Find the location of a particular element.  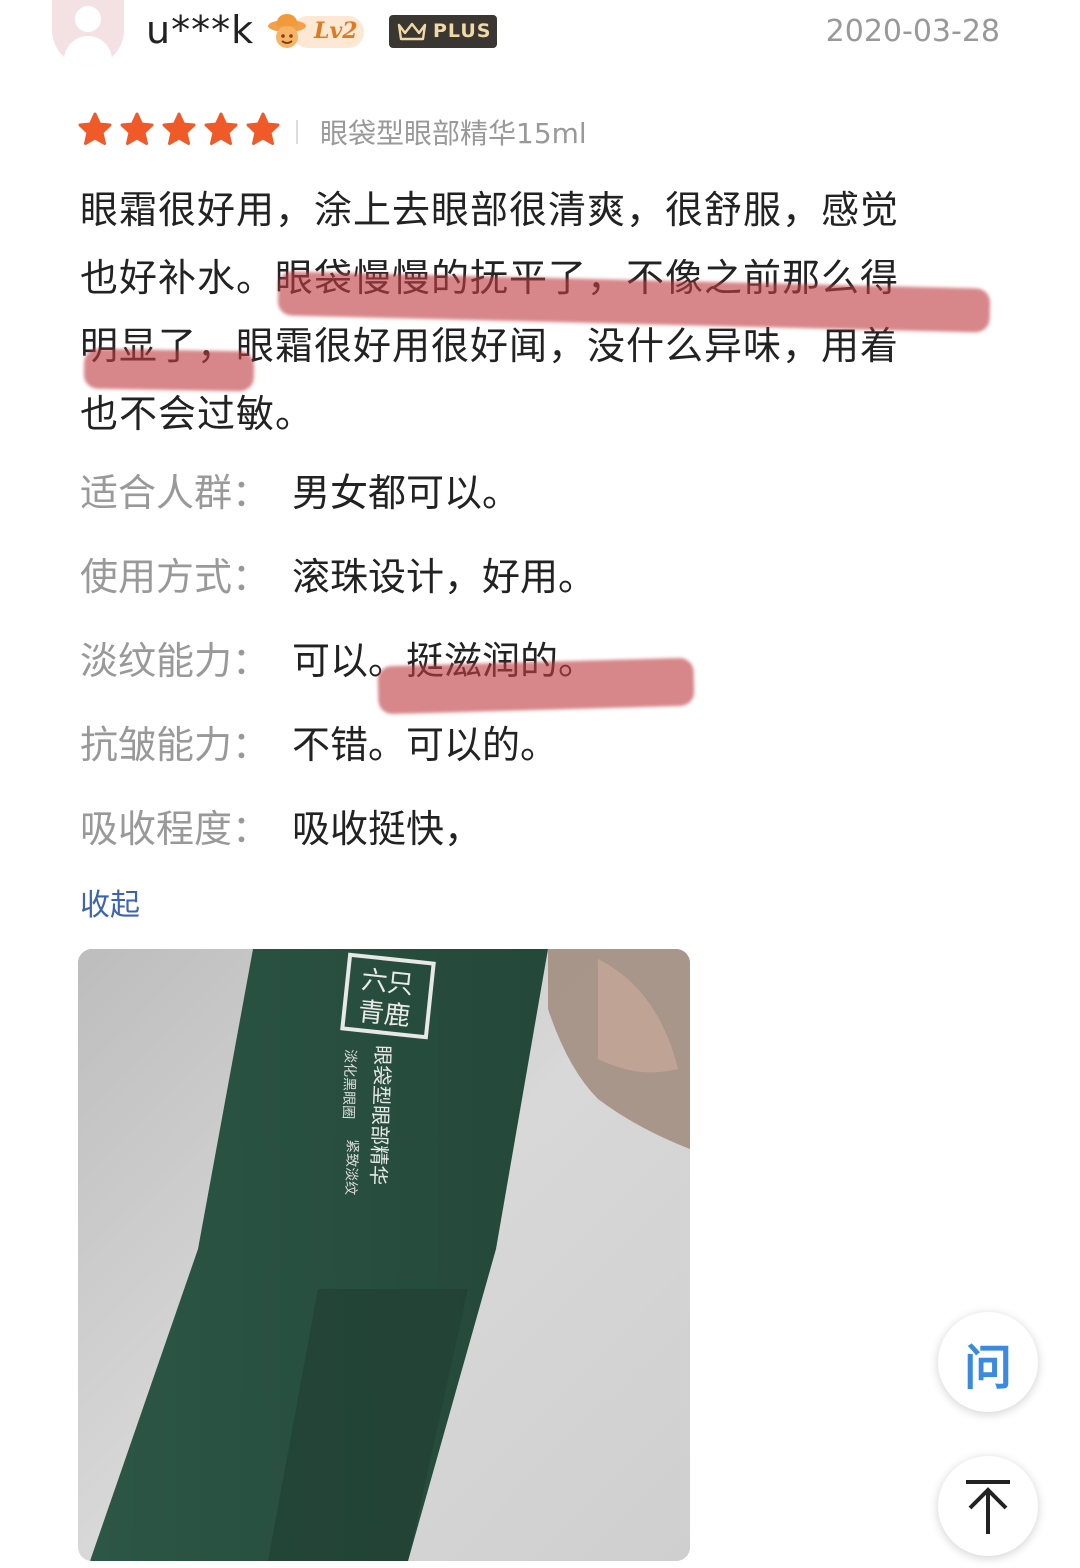

attribute-row: 使用方式： 滚珠设计，好用。 is located at coordinates (338, 573).